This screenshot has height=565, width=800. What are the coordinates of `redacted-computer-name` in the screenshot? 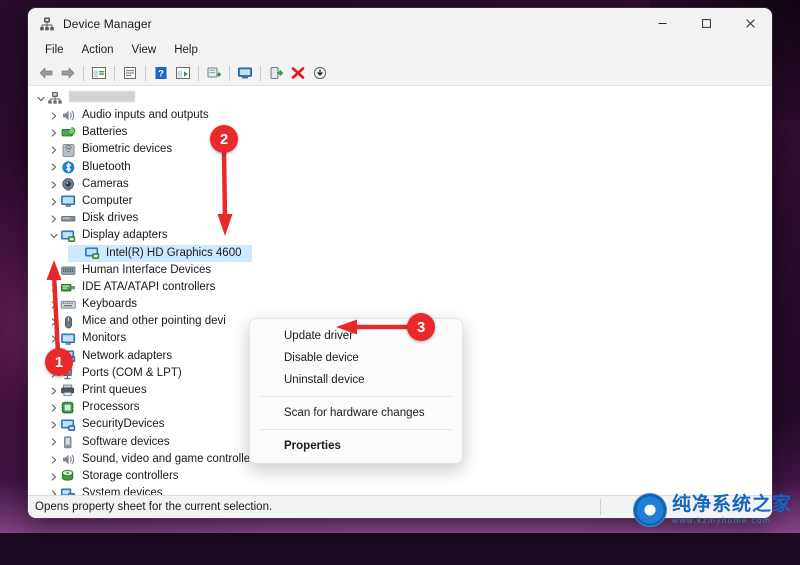 It's located at (102, 97).